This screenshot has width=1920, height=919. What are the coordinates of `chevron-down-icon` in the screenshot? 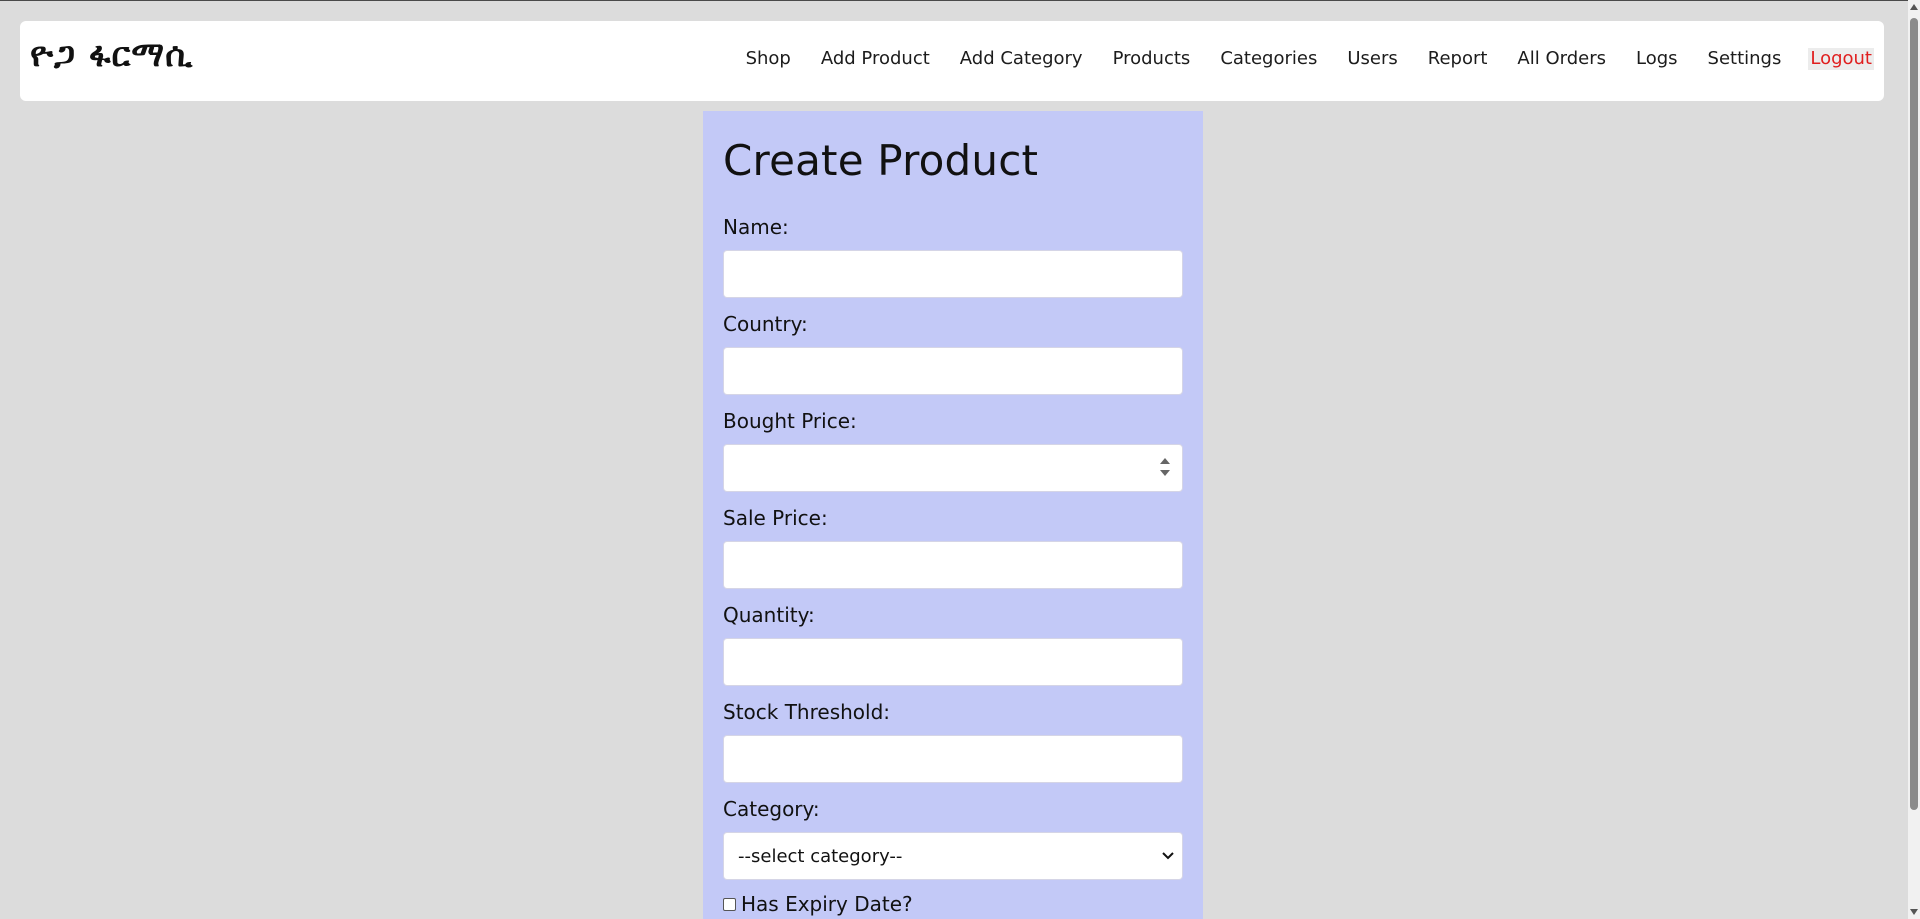 It's located at (1168, 856).